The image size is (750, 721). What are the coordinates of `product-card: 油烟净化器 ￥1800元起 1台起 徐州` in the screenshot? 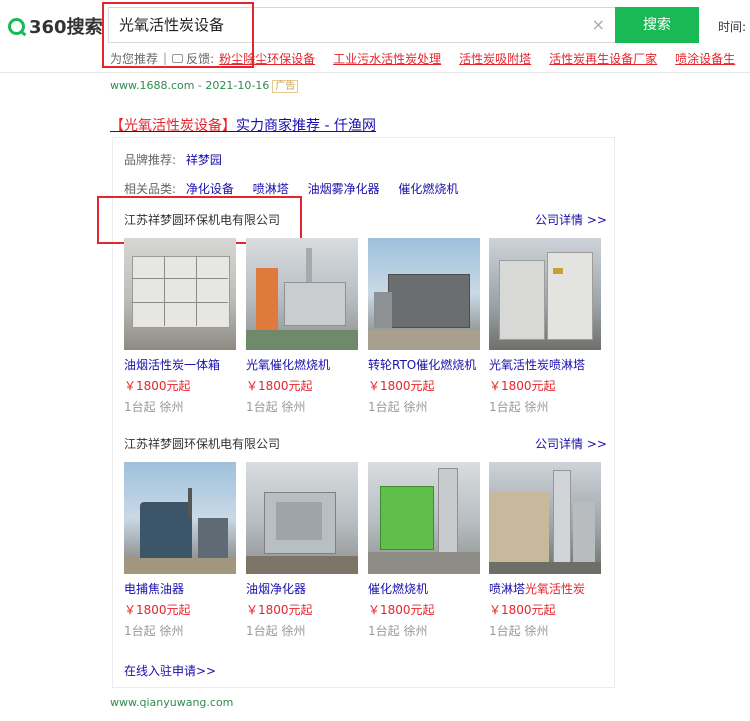 It's located at (302, 550).